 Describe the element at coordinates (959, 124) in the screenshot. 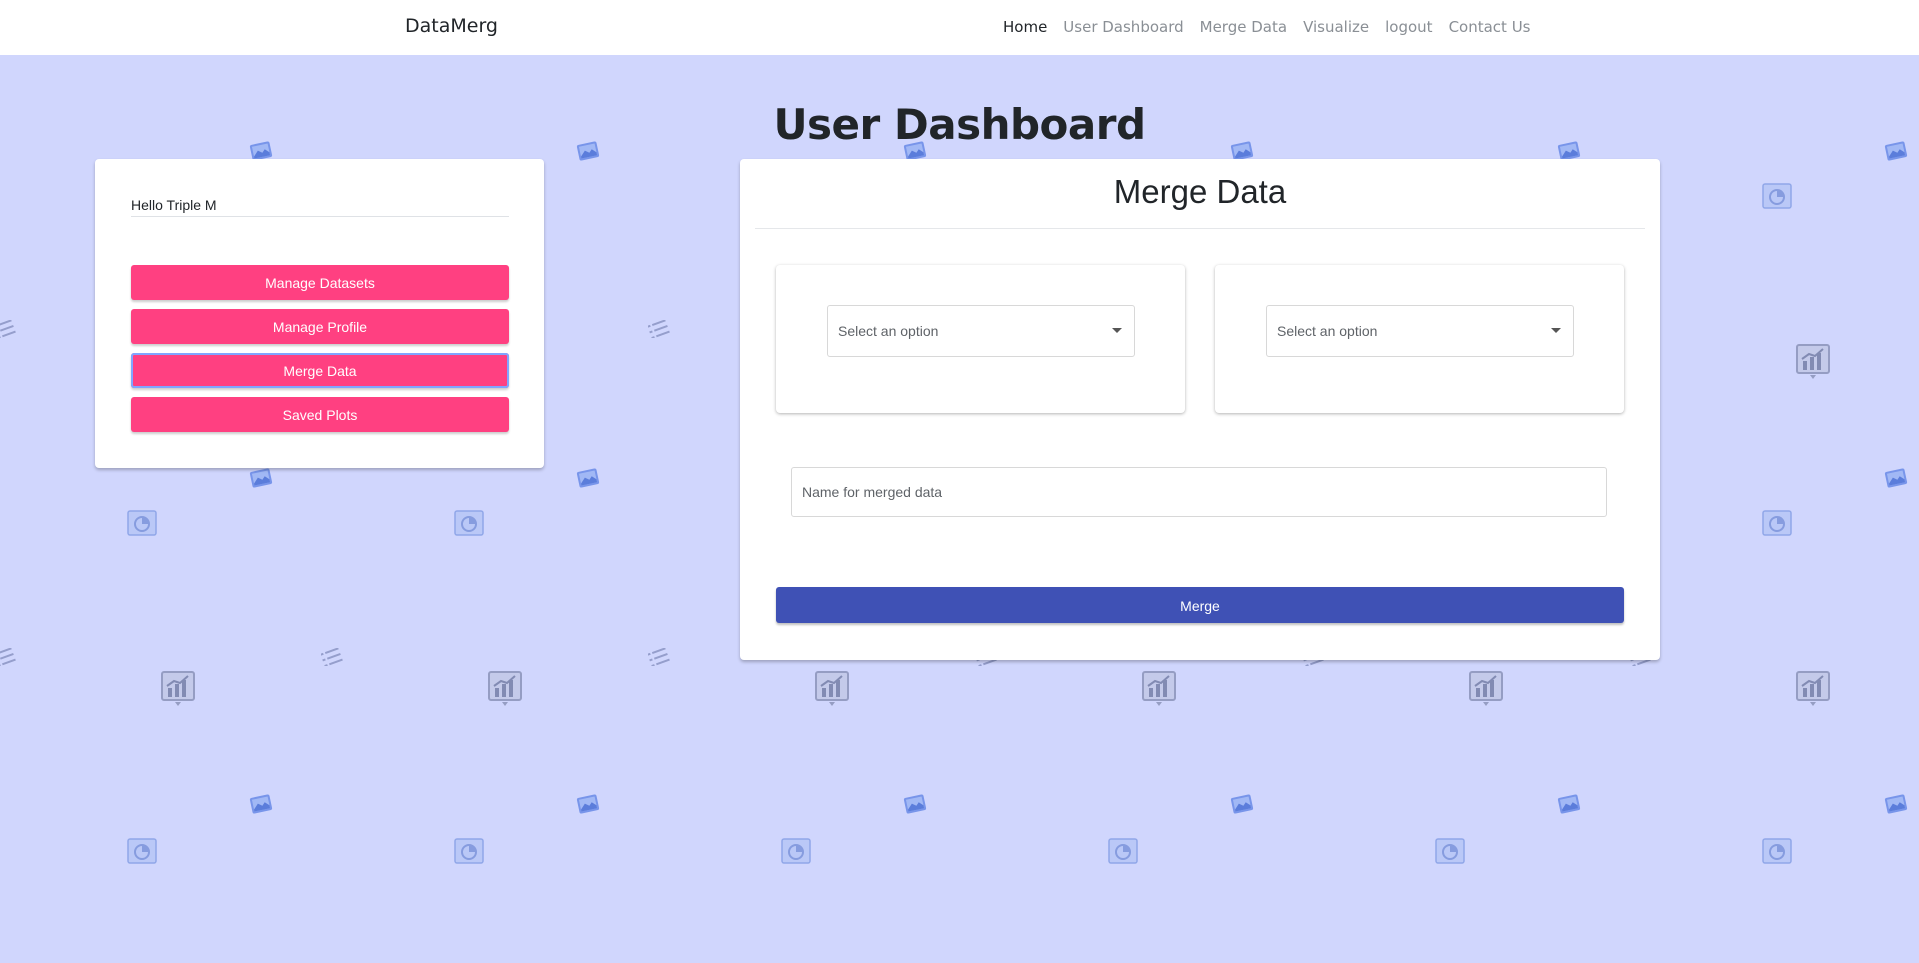

I see `page-title: User Dashboard` at that location.